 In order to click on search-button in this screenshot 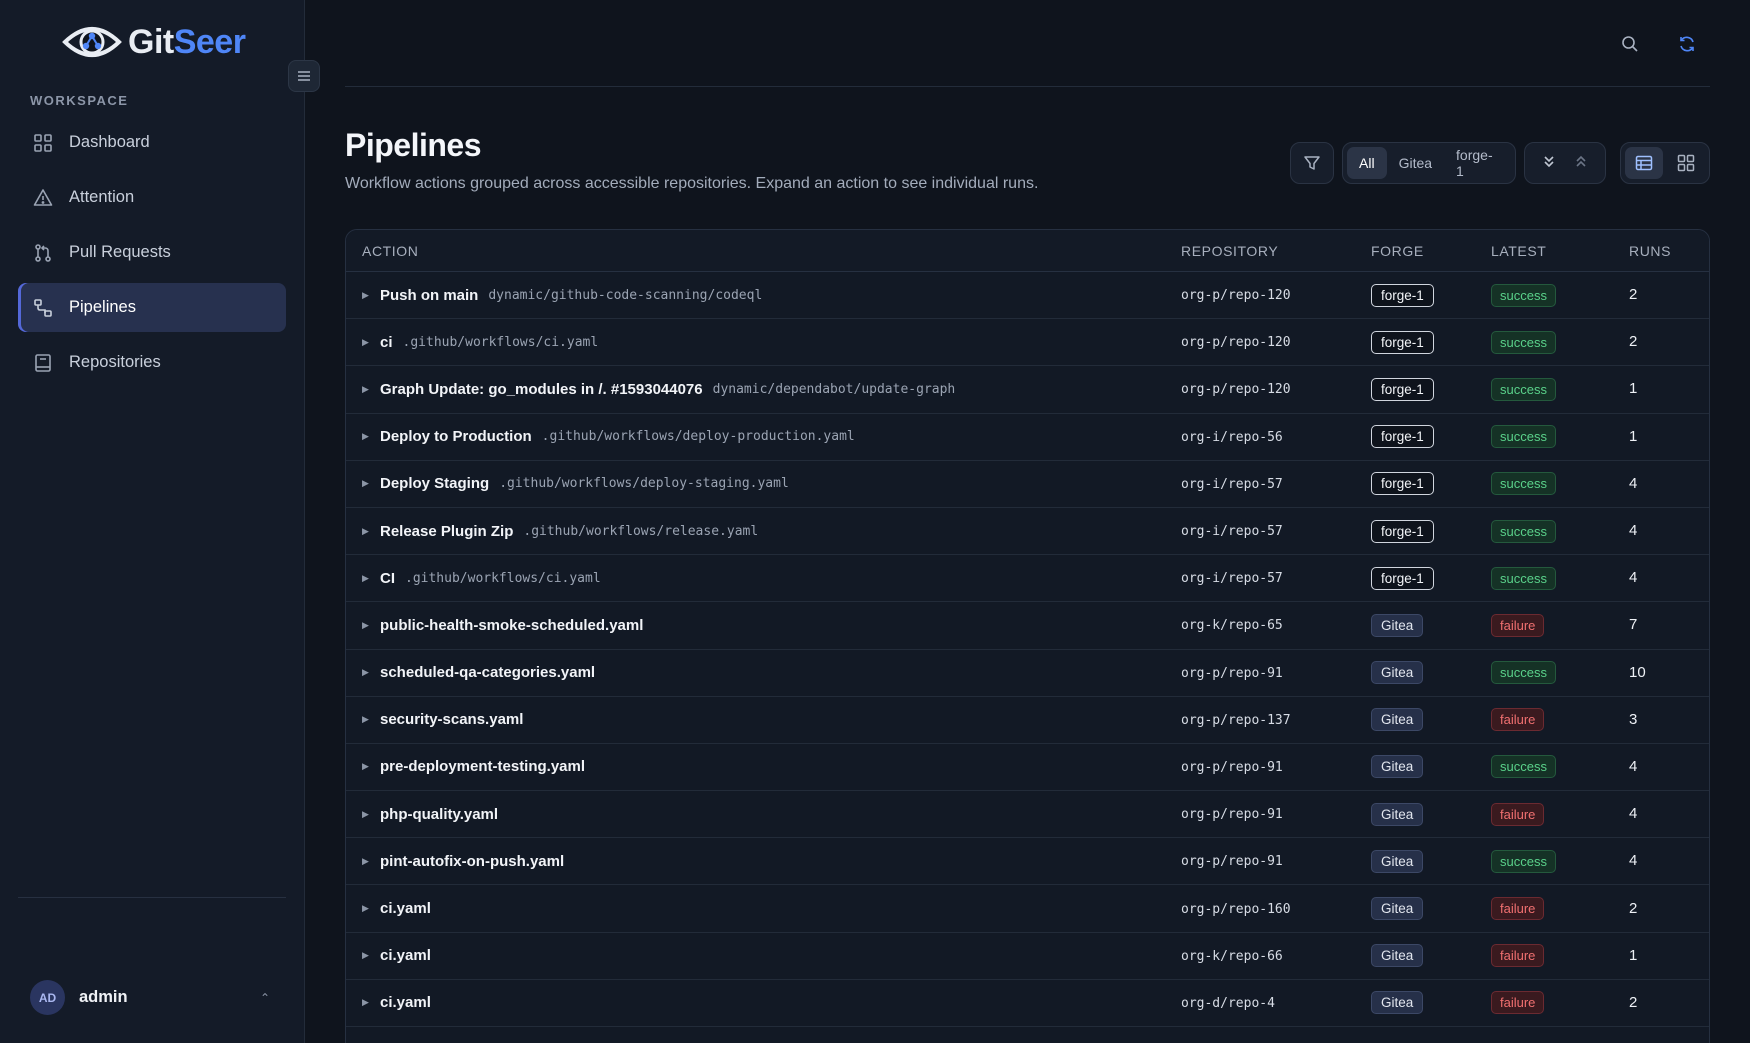, I will do `click(1630, 44)`.